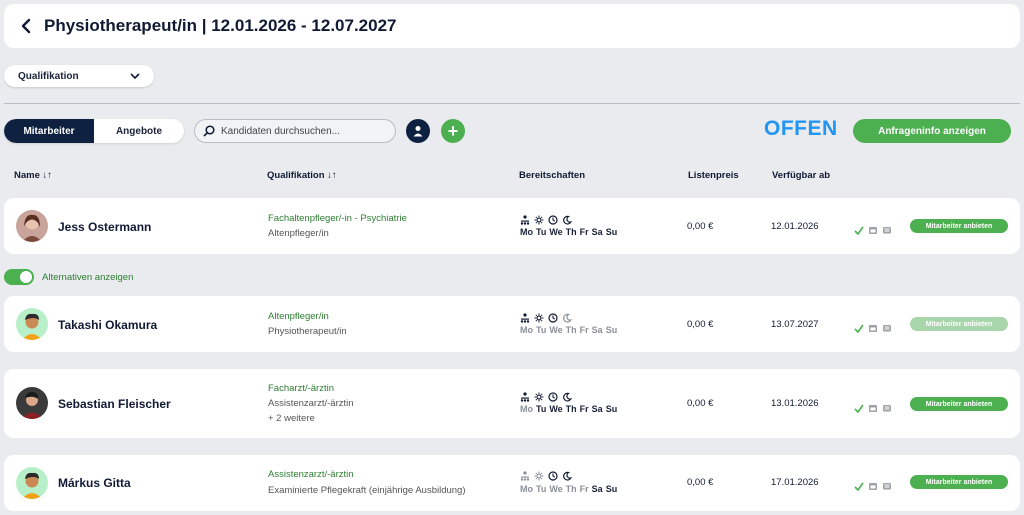  What do you see at coordinates (801, 175) in the screenshot?
I see `column-header-available-from: Verfügbar ab` at bounding box center [801, 175].